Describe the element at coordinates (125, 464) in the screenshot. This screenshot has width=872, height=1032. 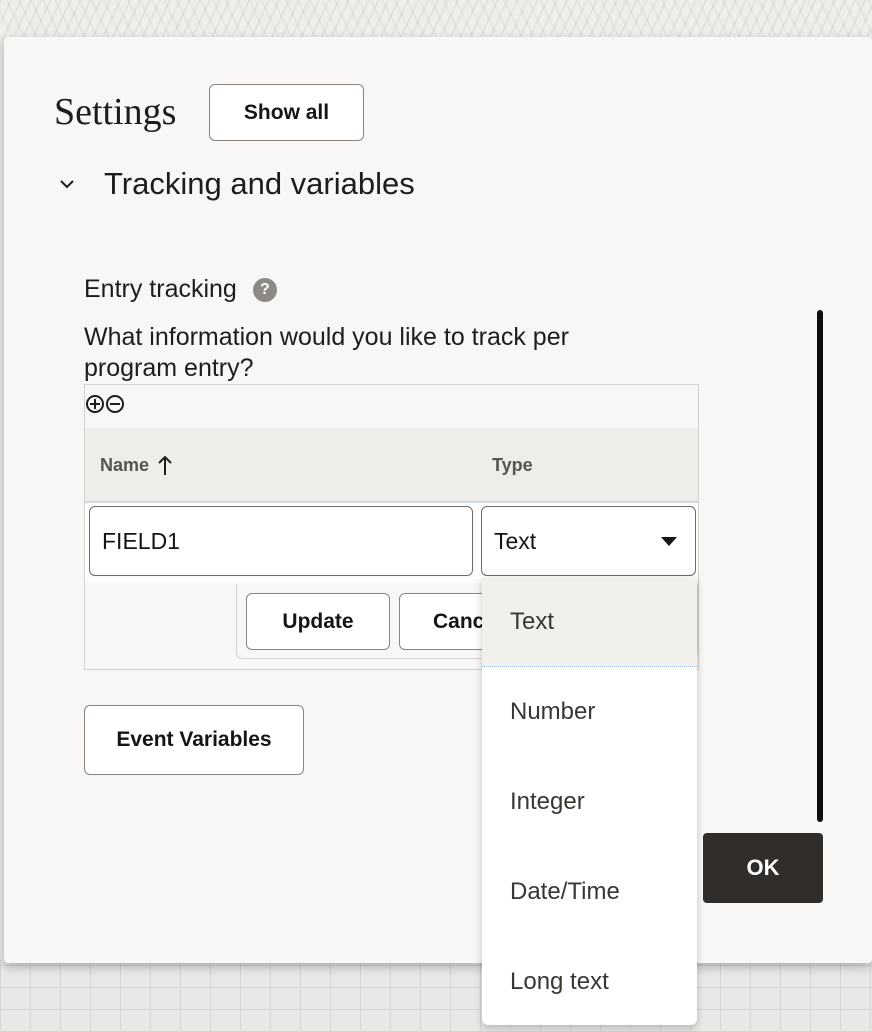
I see `column-name-label: Name` at that location.